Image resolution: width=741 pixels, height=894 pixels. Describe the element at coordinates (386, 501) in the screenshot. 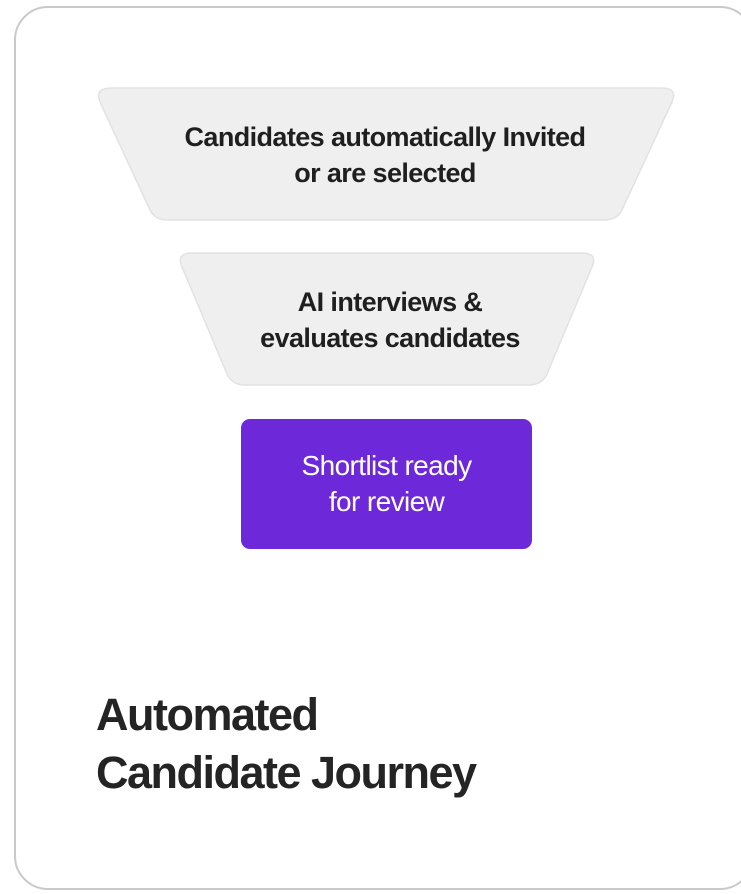

I see `stage-3-line-2: for review` at that location.